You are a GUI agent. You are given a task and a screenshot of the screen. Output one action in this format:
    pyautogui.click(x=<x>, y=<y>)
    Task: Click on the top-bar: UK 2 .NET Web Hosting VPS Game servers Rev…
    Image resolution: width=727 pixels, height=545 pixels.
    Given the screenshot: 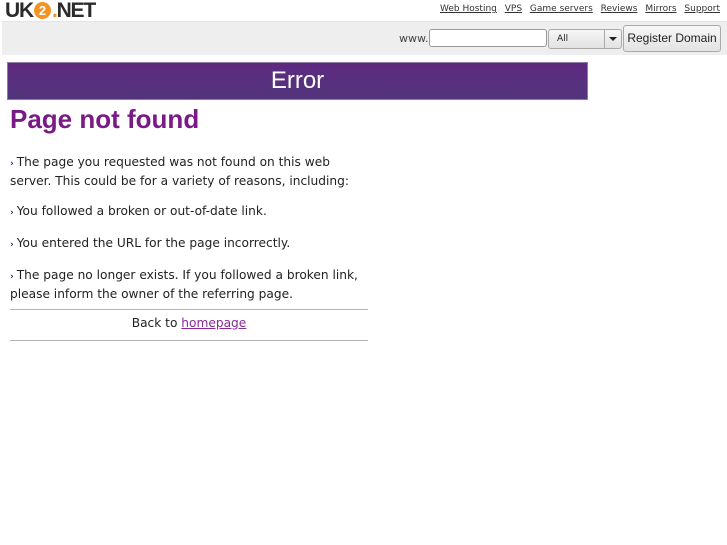 What is the action you would take?
    pyautogui.click(x=363, y=11)
    